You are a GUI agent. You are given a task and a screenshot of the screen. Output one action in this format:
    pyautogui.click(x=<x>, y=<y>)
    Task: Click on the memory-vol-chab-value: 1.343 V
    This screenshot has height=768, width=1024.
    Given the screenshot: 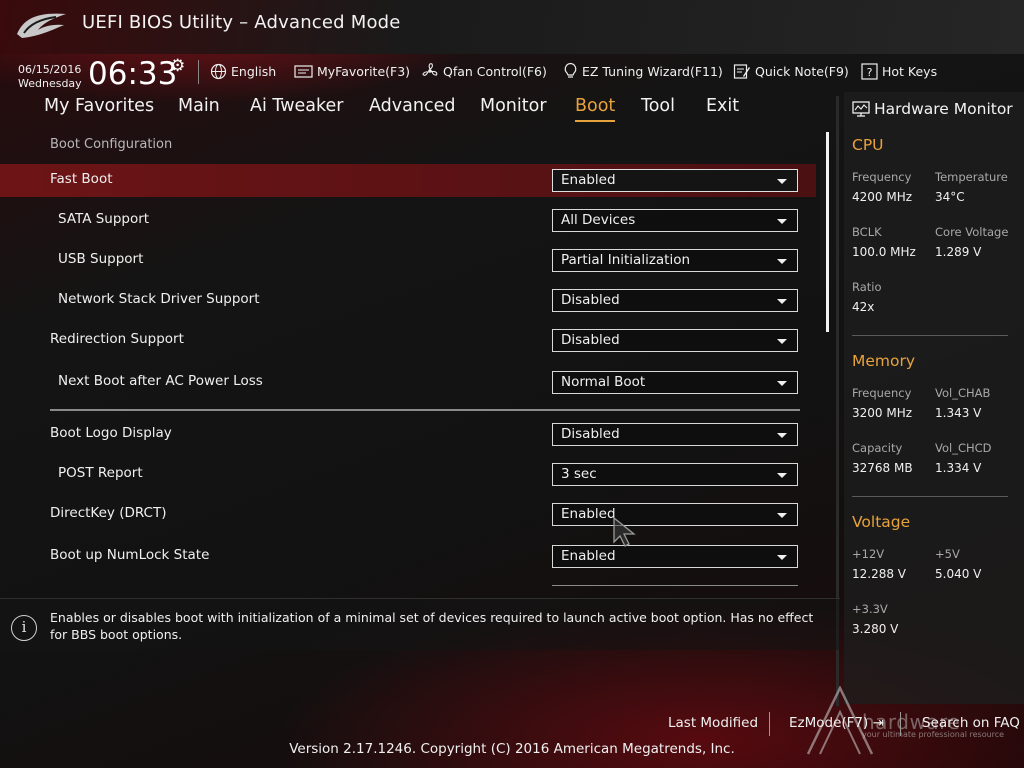 What is the action you would take?
    pyautogui.click(x=958, y=413)
    